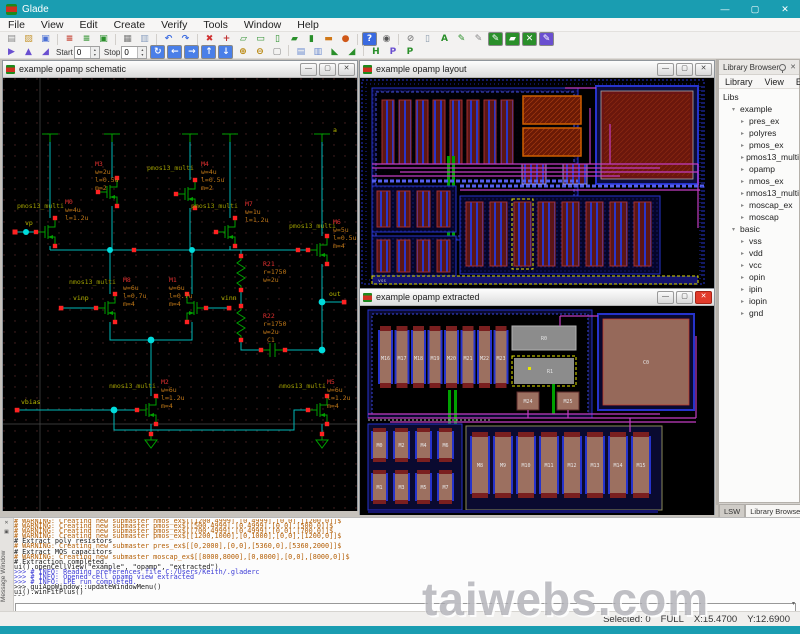 Image resolution: width=800 pixels, height=634 pixels. I want to click on start-spinner: 0 ▴ ▾, so click(86, 52).